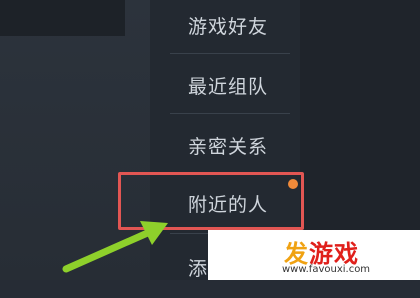 This screenshot has height=298, width=420. Describe the element at coordinates (293, 184) in the screenshot. I see `notification-dot-icon` at that location.